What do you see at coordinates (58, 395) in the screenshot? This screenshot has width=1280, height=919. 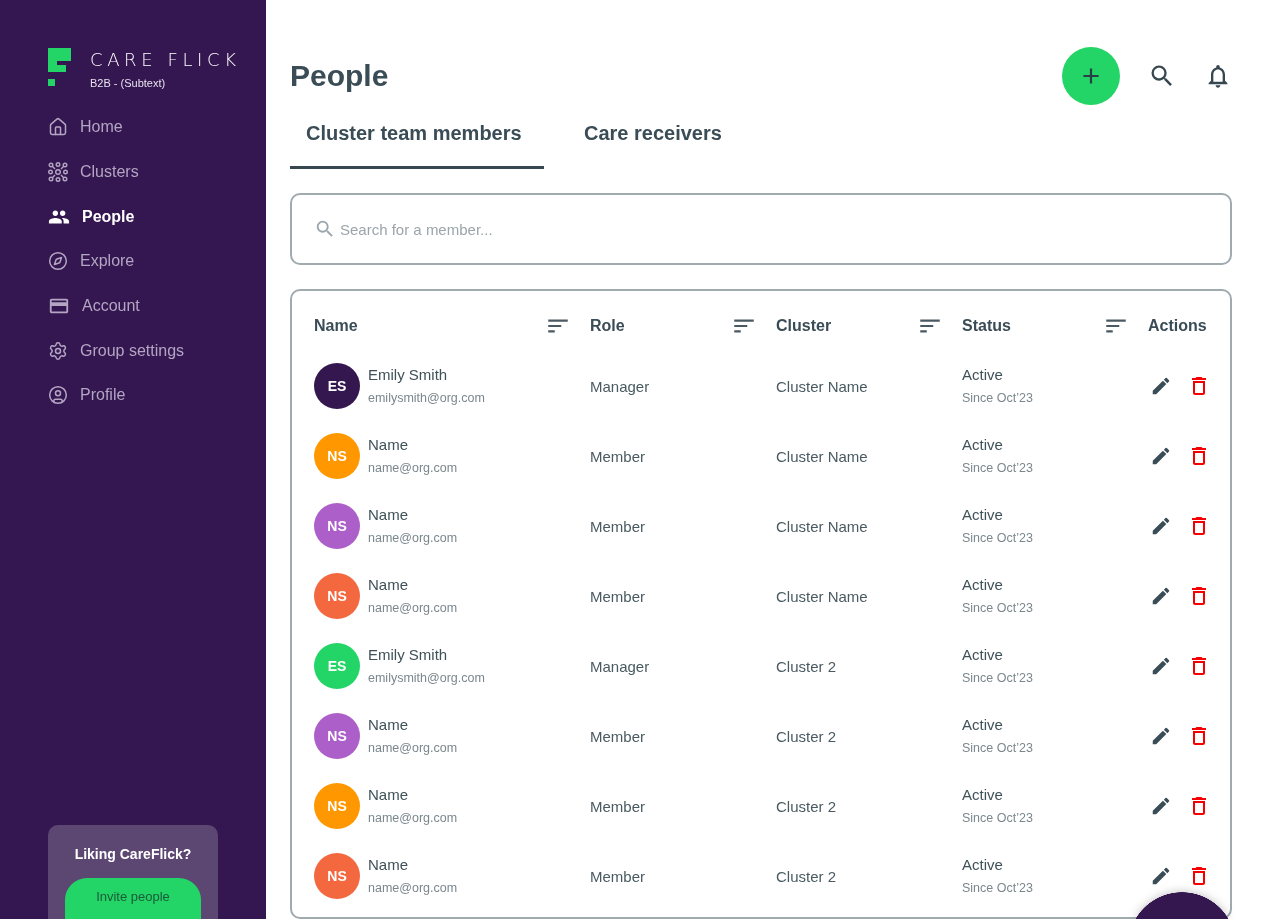 I see `user-circle-icon` at bounding box center [58, 395].